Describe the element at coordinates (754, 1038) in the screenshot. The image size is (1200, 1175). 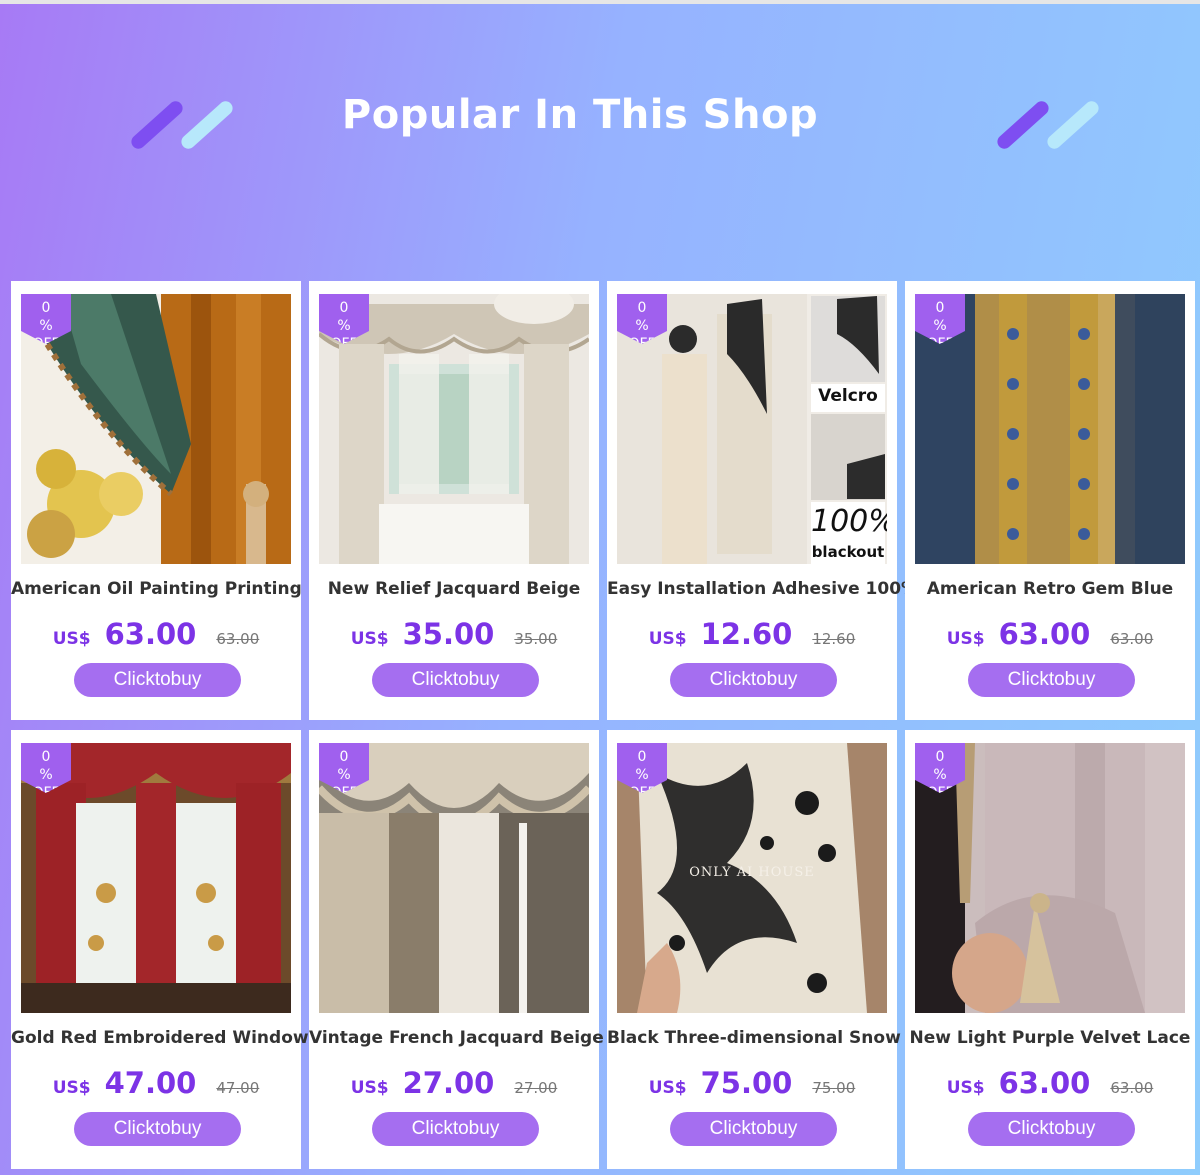
I see `product-title: Black Three-dimensional Snow` at that location.